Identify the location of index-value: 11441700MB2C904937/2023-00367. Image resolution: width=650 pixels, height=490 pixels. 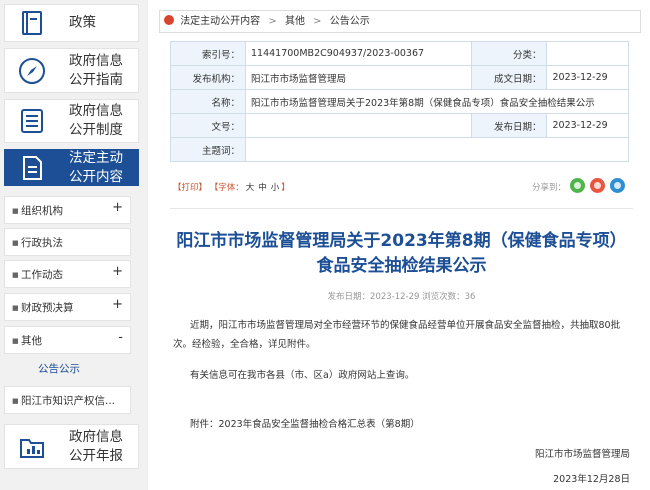
(358, 53).